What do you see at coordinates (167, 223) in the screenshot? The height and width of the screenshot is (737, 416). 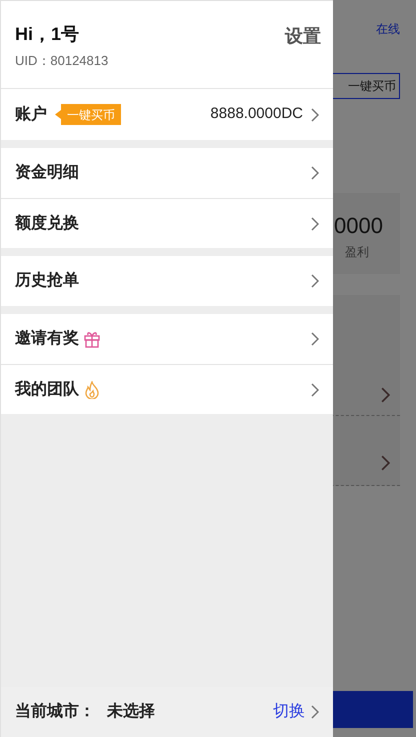 I see `menu-item: 额度兑换` at bounding box center [167, 223].